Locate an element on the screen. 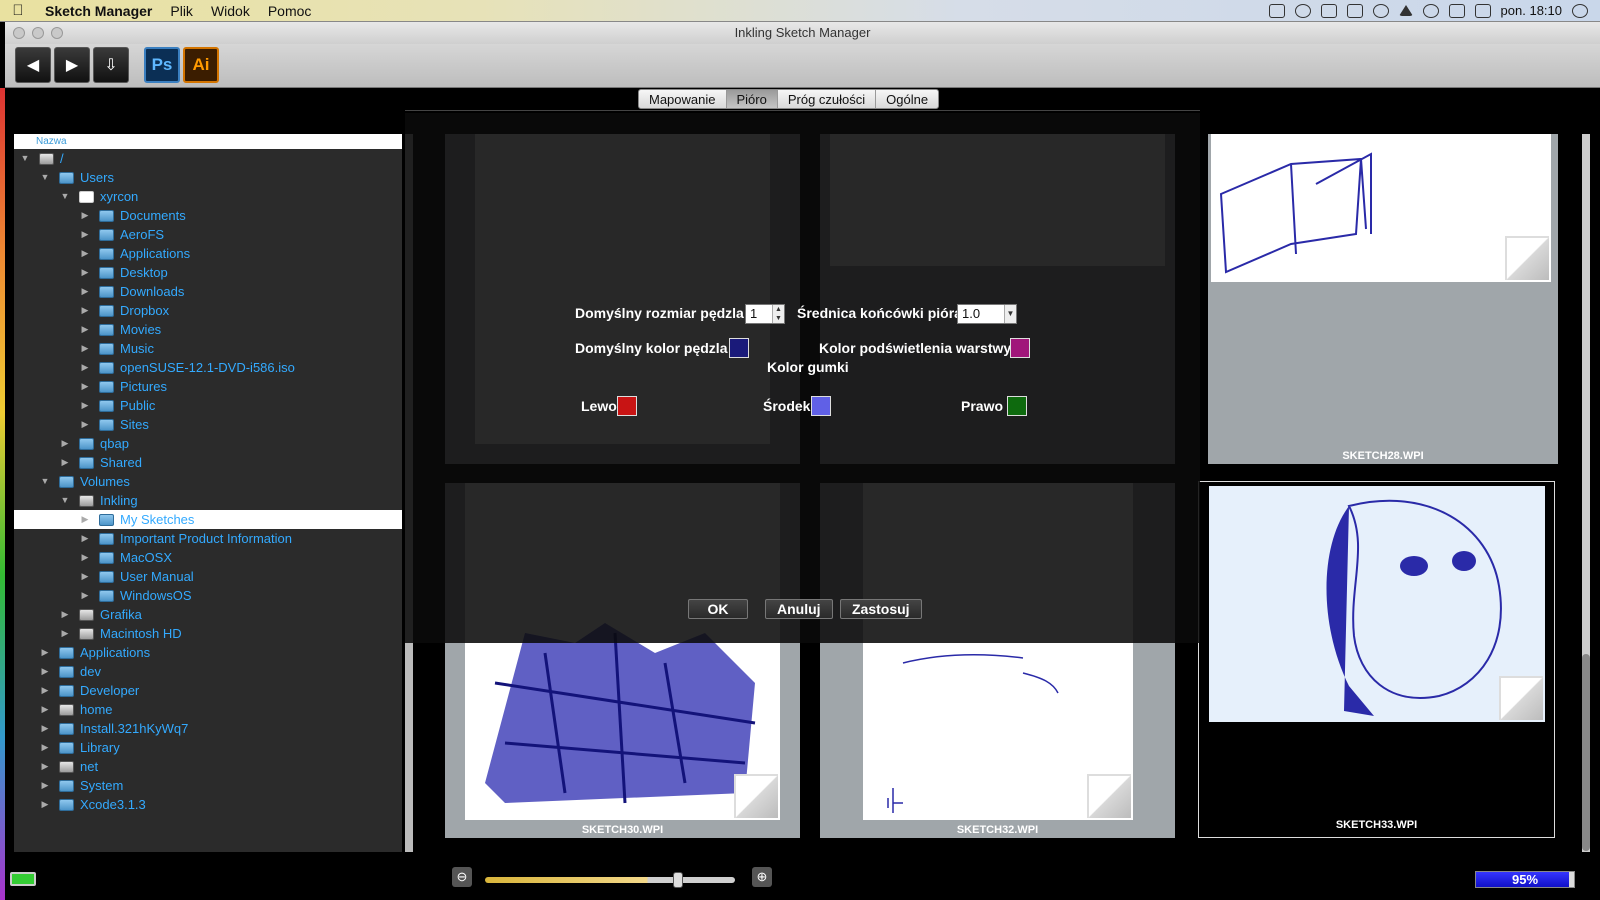 This screenshot has height=900, width=1600. zoom-slider is located at coordinates (610, 880).